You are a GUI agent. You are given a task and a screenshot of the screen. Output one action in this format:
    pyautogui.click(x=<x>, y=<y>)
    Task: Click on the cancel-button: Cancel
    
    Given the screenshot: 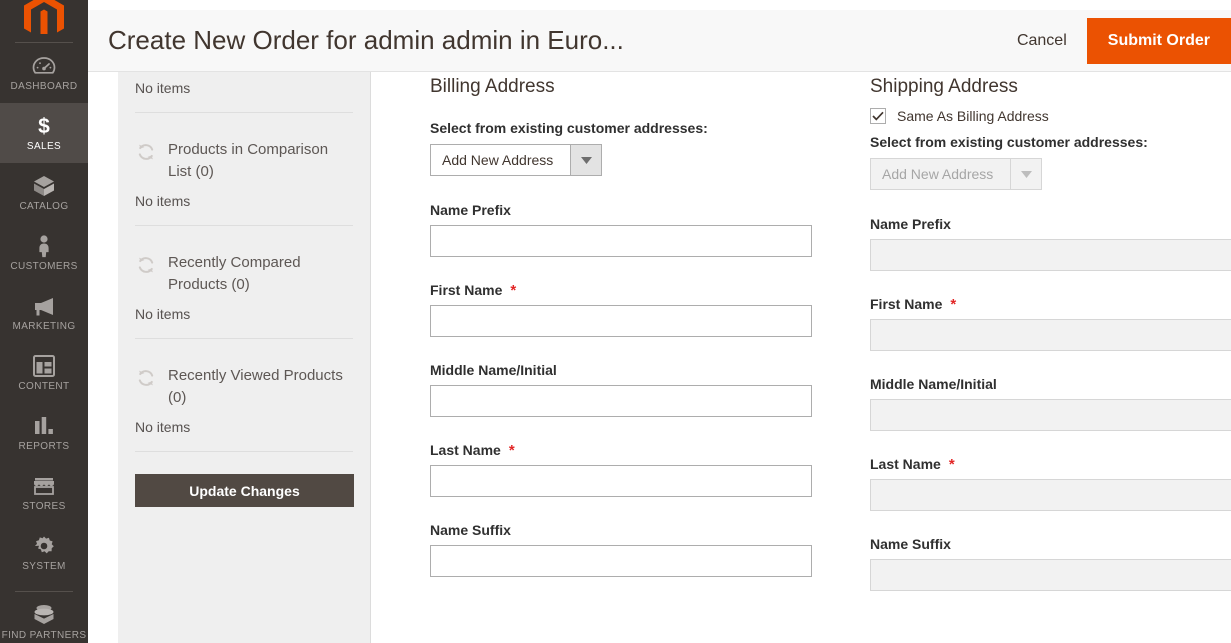 What is the action you would take?
    pyautogui.click(x=1042, y=41)
    